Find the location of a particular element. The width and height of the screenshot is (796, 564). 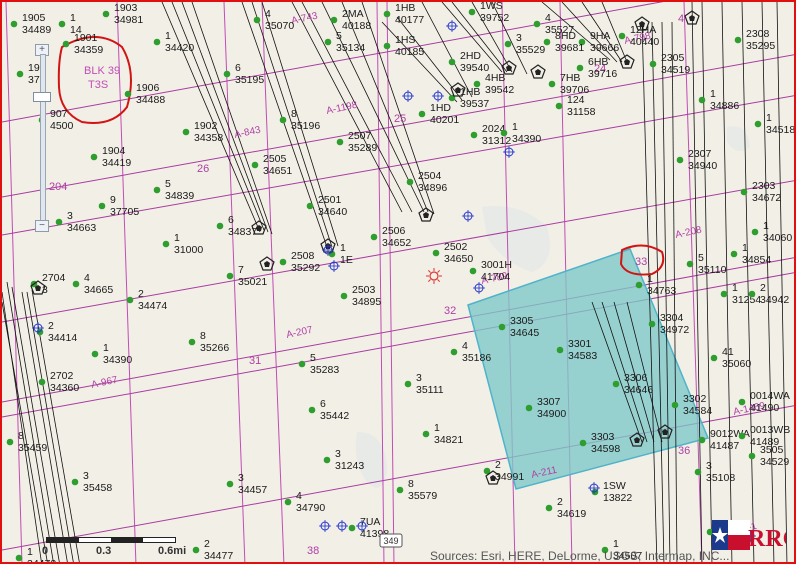

well-label: 34763 is located at coordinates (661, 291).